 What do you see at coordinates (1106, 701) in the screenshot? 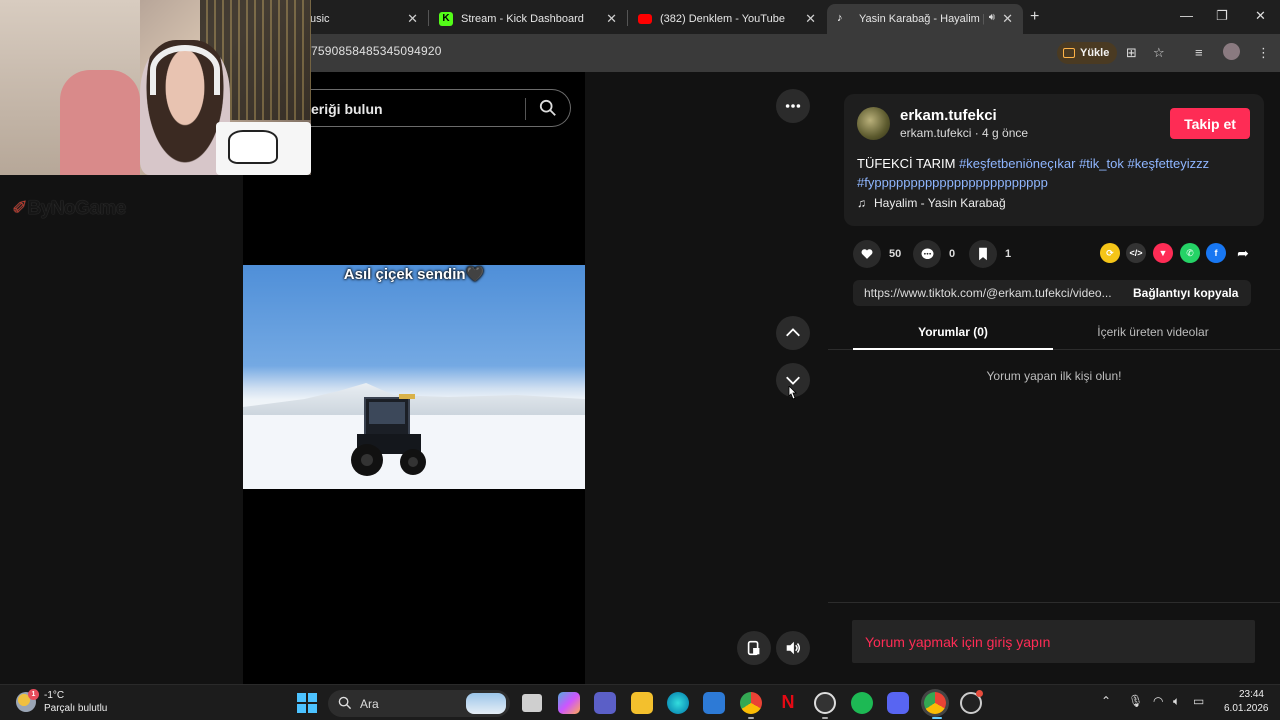
I see `chevron-up-icon: ⌃` at bounding box center [1106, 701].